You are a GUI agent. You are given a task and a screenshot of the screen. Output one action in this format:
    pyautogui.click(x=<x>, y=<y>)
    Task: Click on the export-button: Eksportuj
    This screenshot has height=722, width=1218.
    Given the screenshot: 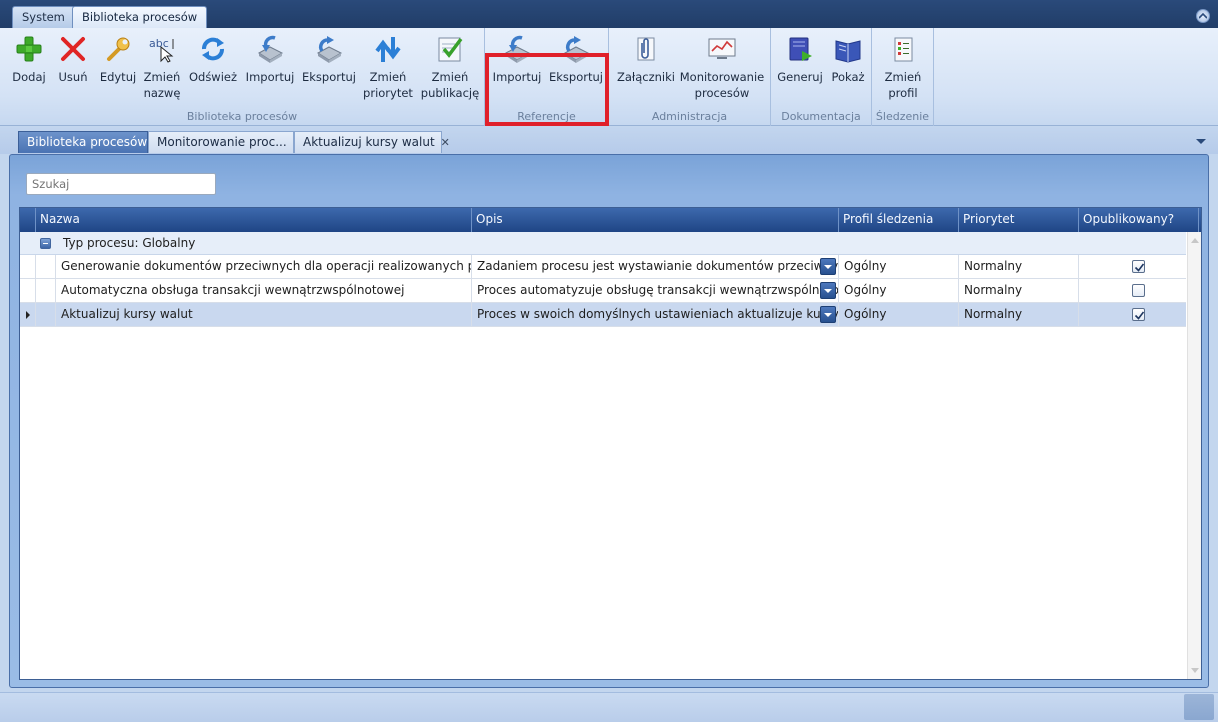 What is the action you would take?
    pyautogui.click(x=329, y=69)
    